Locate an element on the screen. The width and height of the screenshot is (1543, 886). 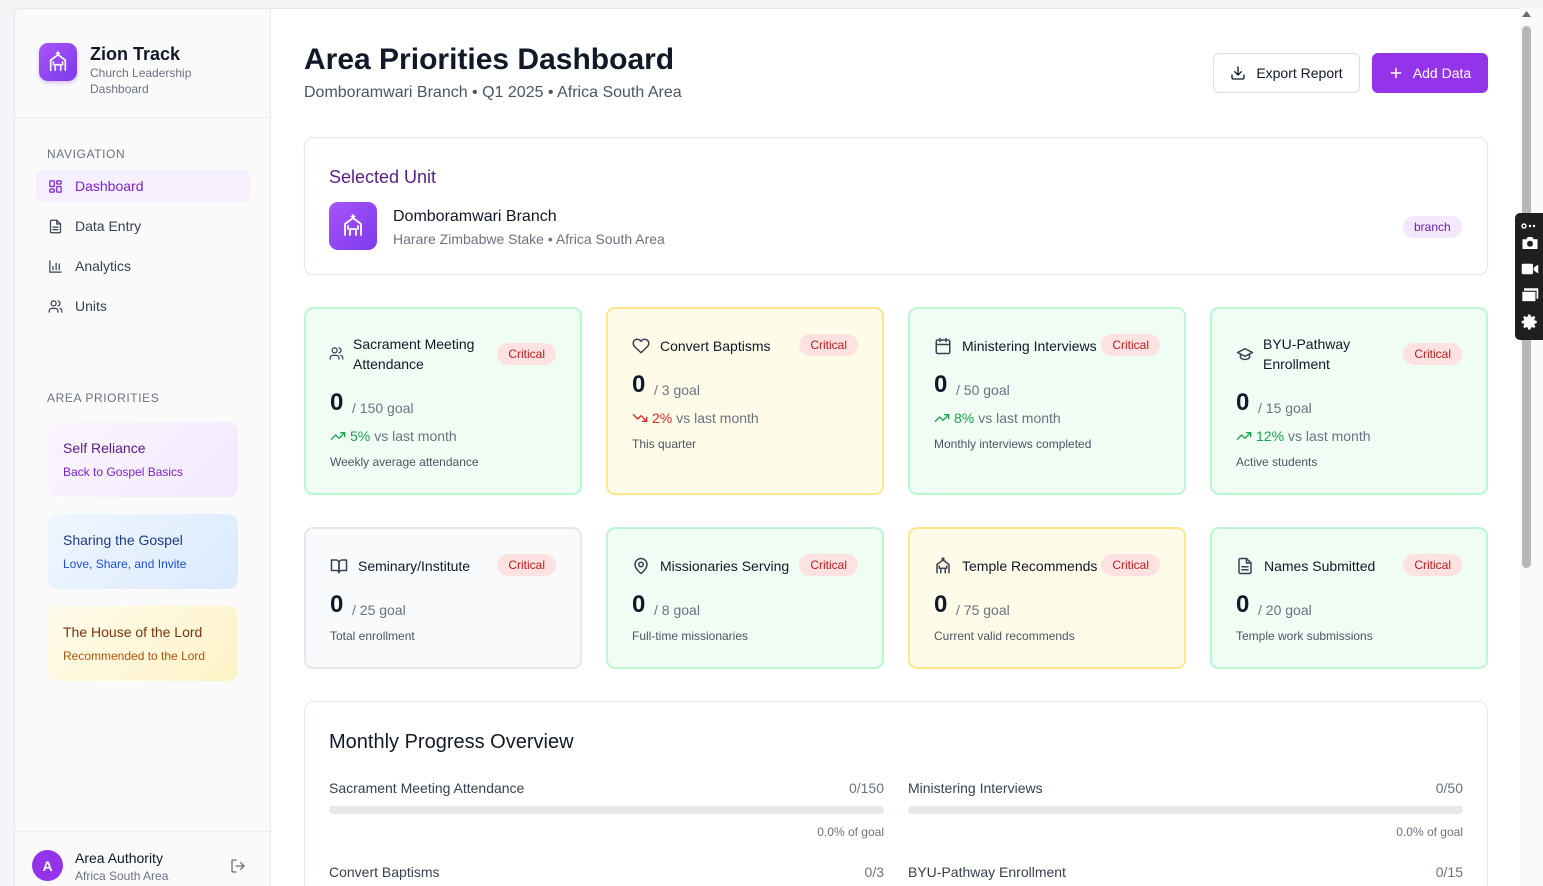
nav-item-dashboard: Dashboard is located at coordinates (143, 186).